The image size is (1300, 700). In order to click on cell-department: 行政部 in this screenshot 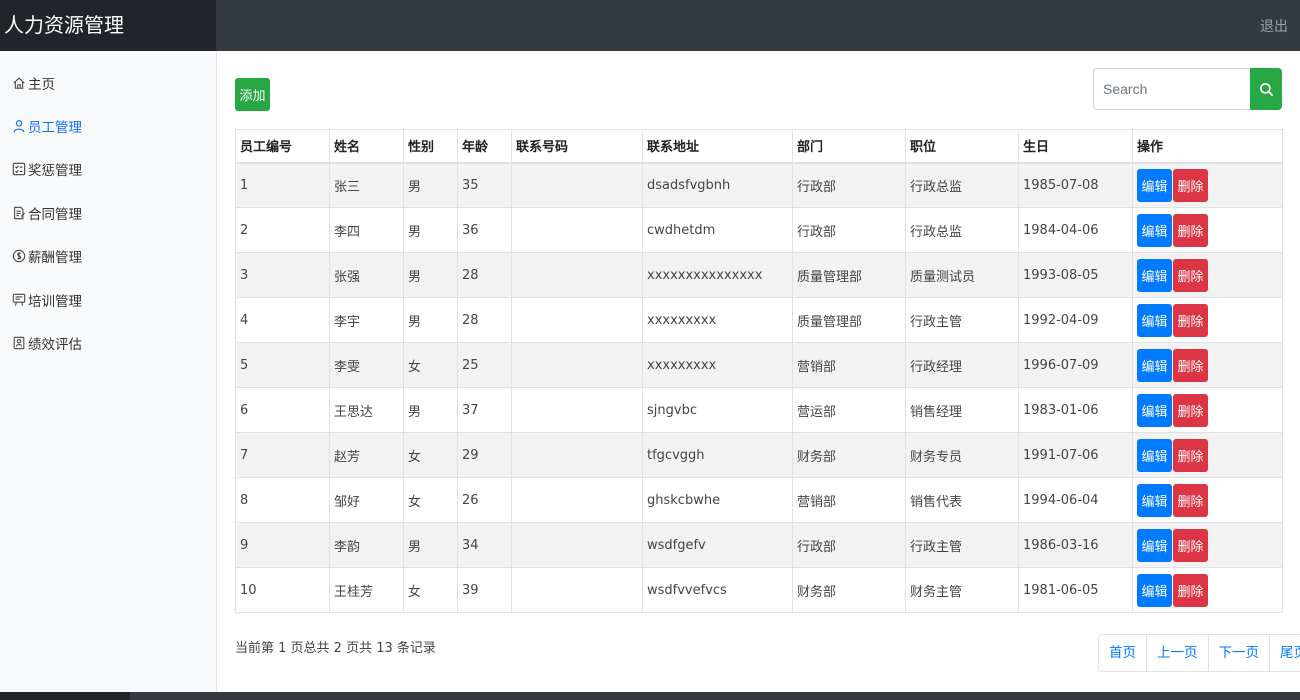, I will do `click(849, 185)`.